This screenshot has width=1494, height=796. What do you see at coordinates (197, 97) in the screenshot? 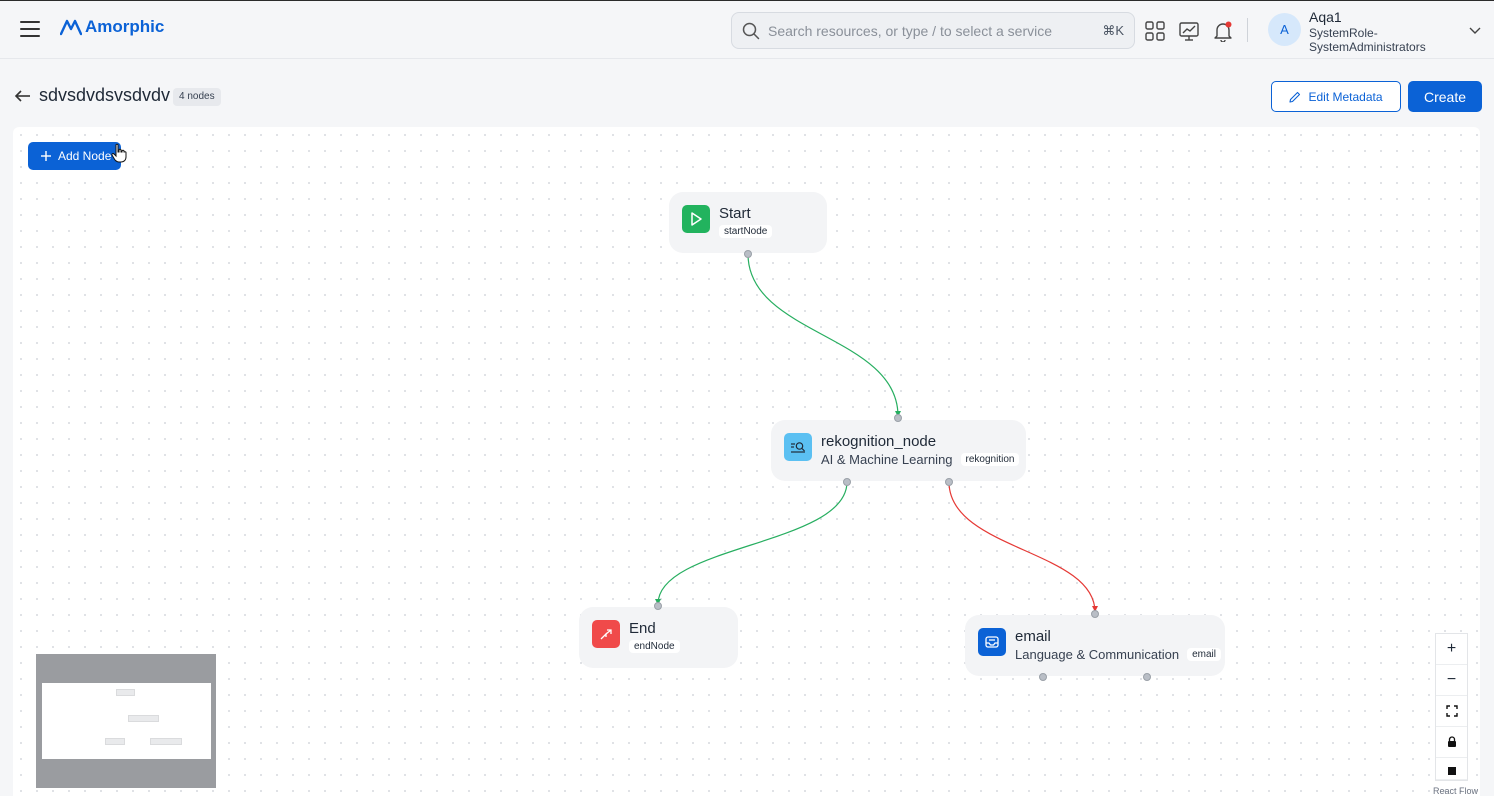
I see `node-count-badge: 4 nodes` at bounding box center [197, 97].